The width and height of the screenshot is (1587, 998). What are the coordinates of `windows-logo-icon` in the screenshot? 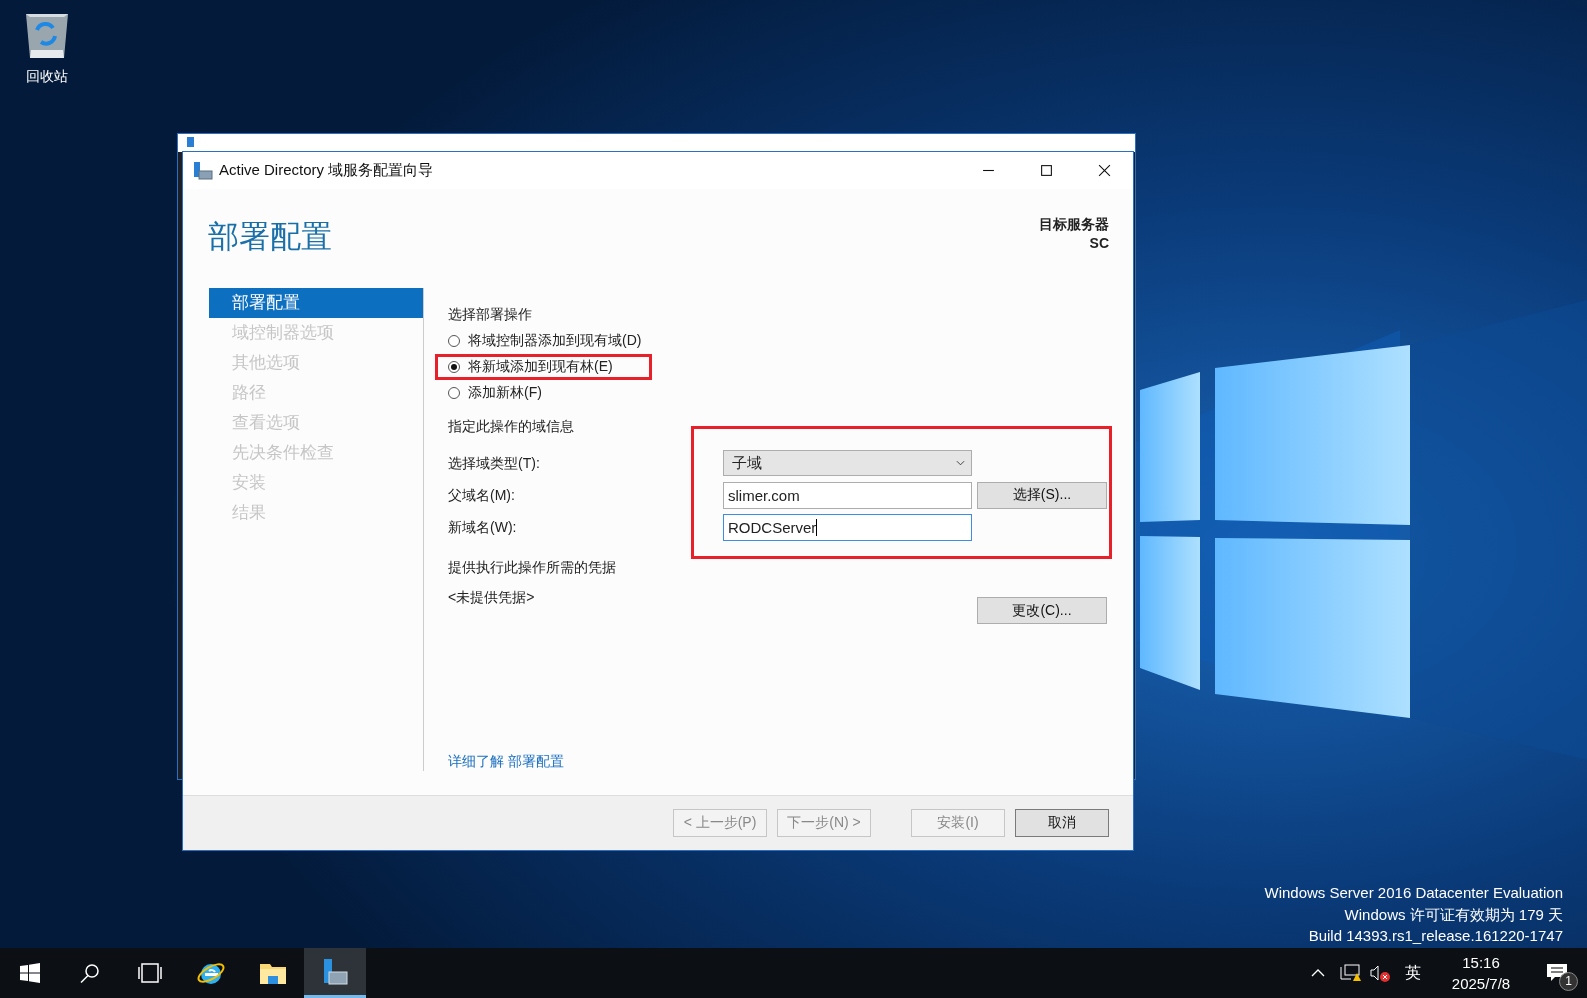 It's located at (30, 973).